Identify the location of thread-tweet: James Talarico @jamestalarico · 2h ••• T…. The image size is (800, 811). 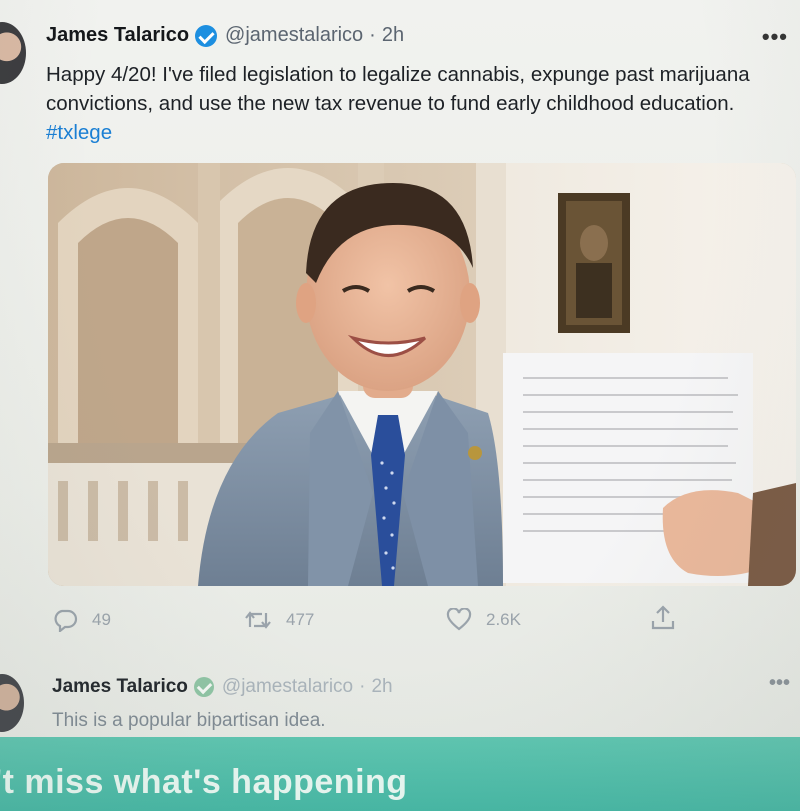
(400, 700).